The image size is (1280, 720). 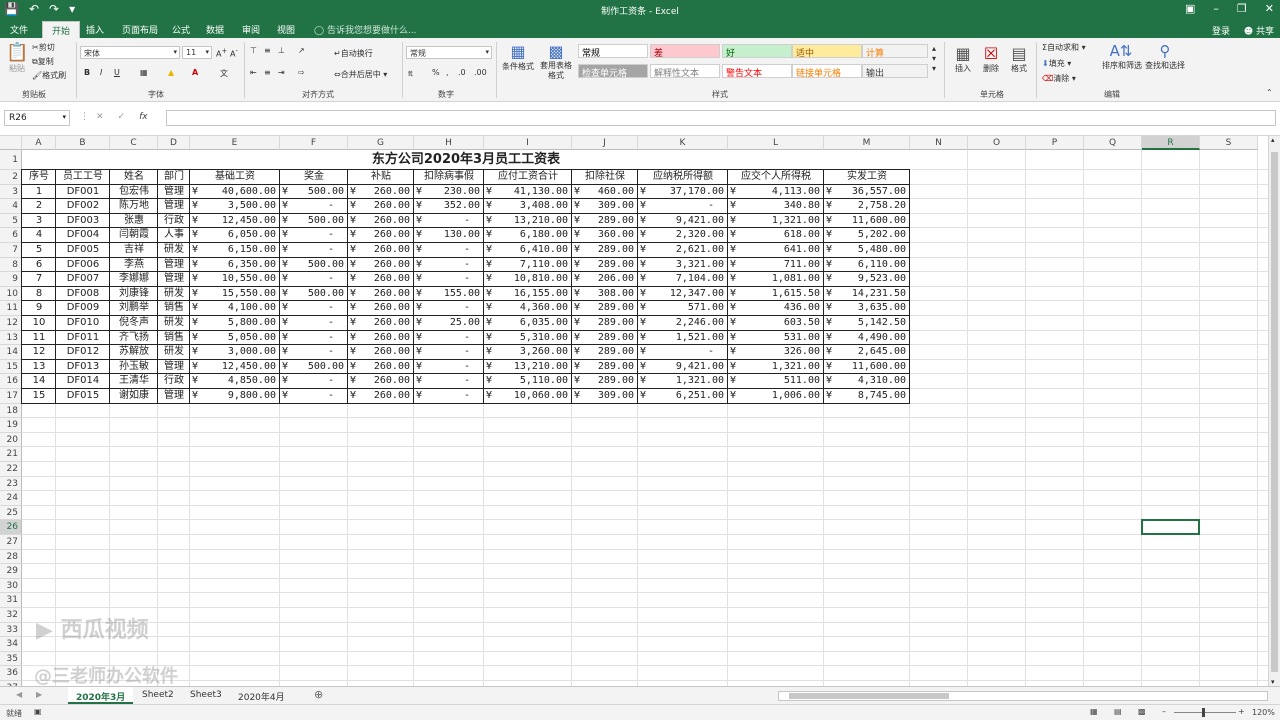 I want to click on table-cell: DF004, so click(x=83, y=235).